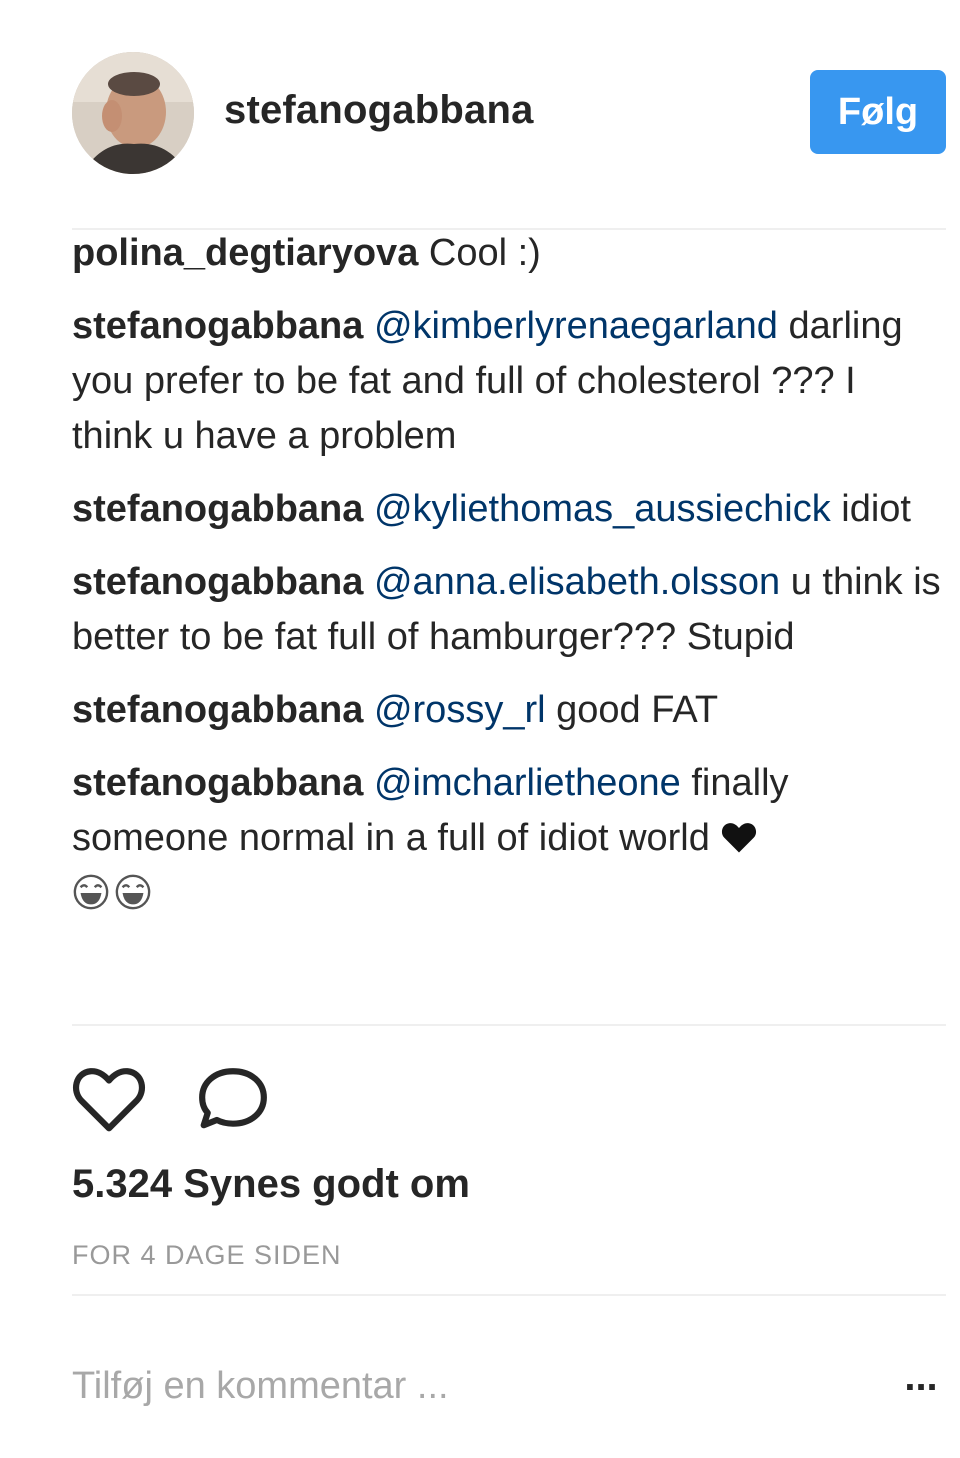  I want to click on comment-mention: @rossy_rl, so click(460, 710).